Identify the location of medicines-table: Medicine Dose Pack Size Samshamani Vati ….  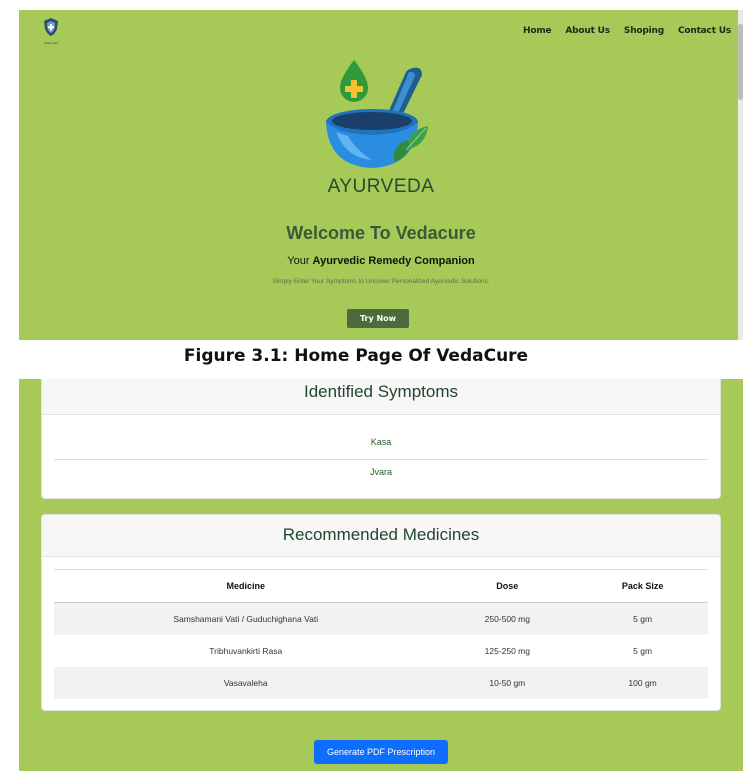
(381, 634).